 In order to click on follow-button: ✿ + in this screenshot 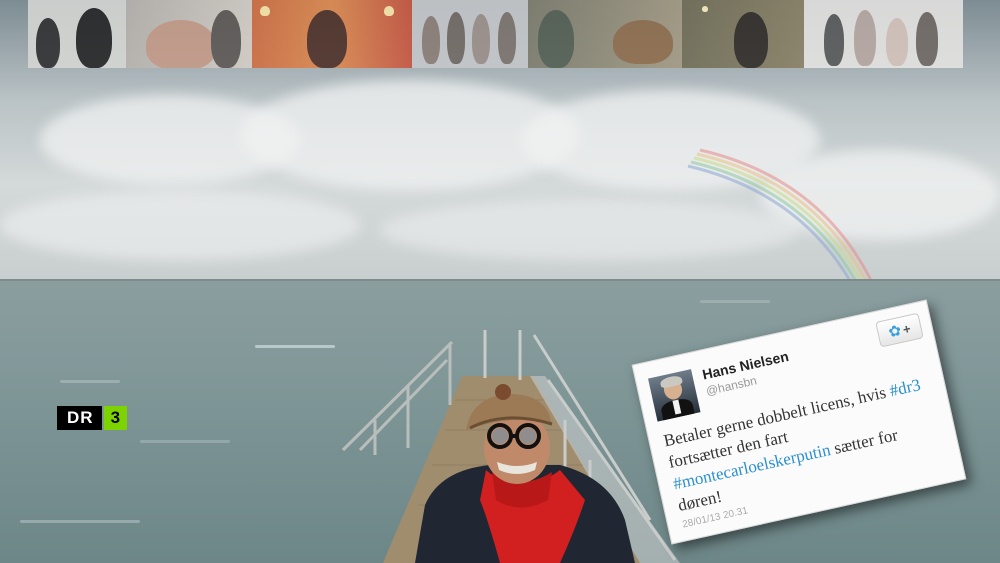, I will do `click(899, 330)`.